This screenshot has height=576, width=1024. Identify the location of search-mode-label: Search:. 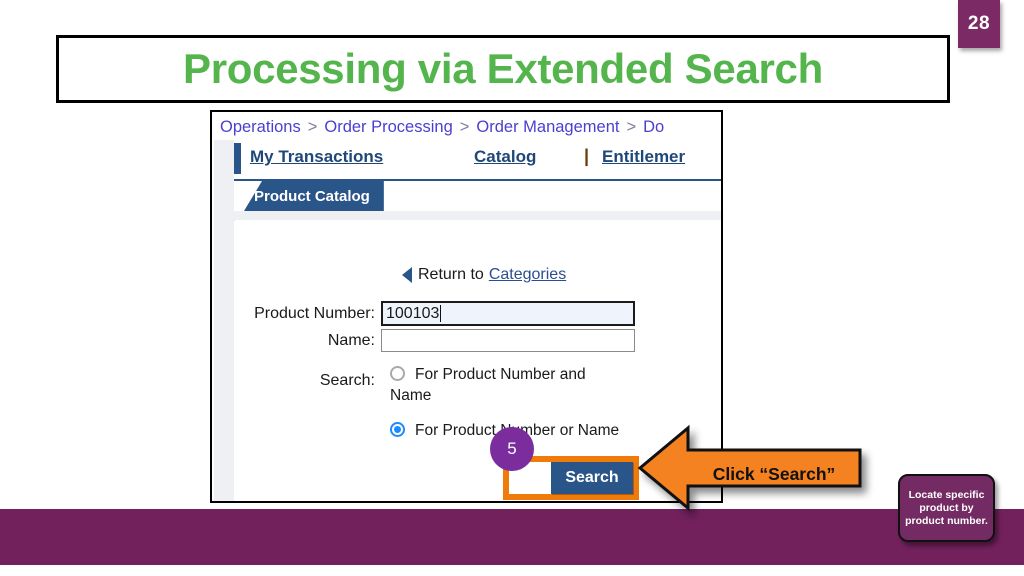
(347, 380).